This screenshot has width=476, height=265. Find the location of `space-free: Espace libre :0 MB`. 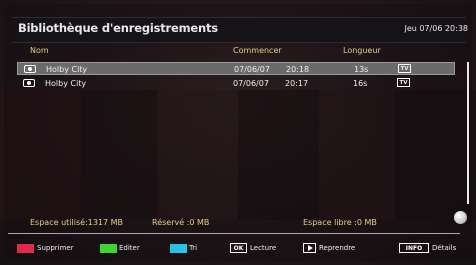

space-free: Espace libre :0 MB is located at coordinates (340, 222).